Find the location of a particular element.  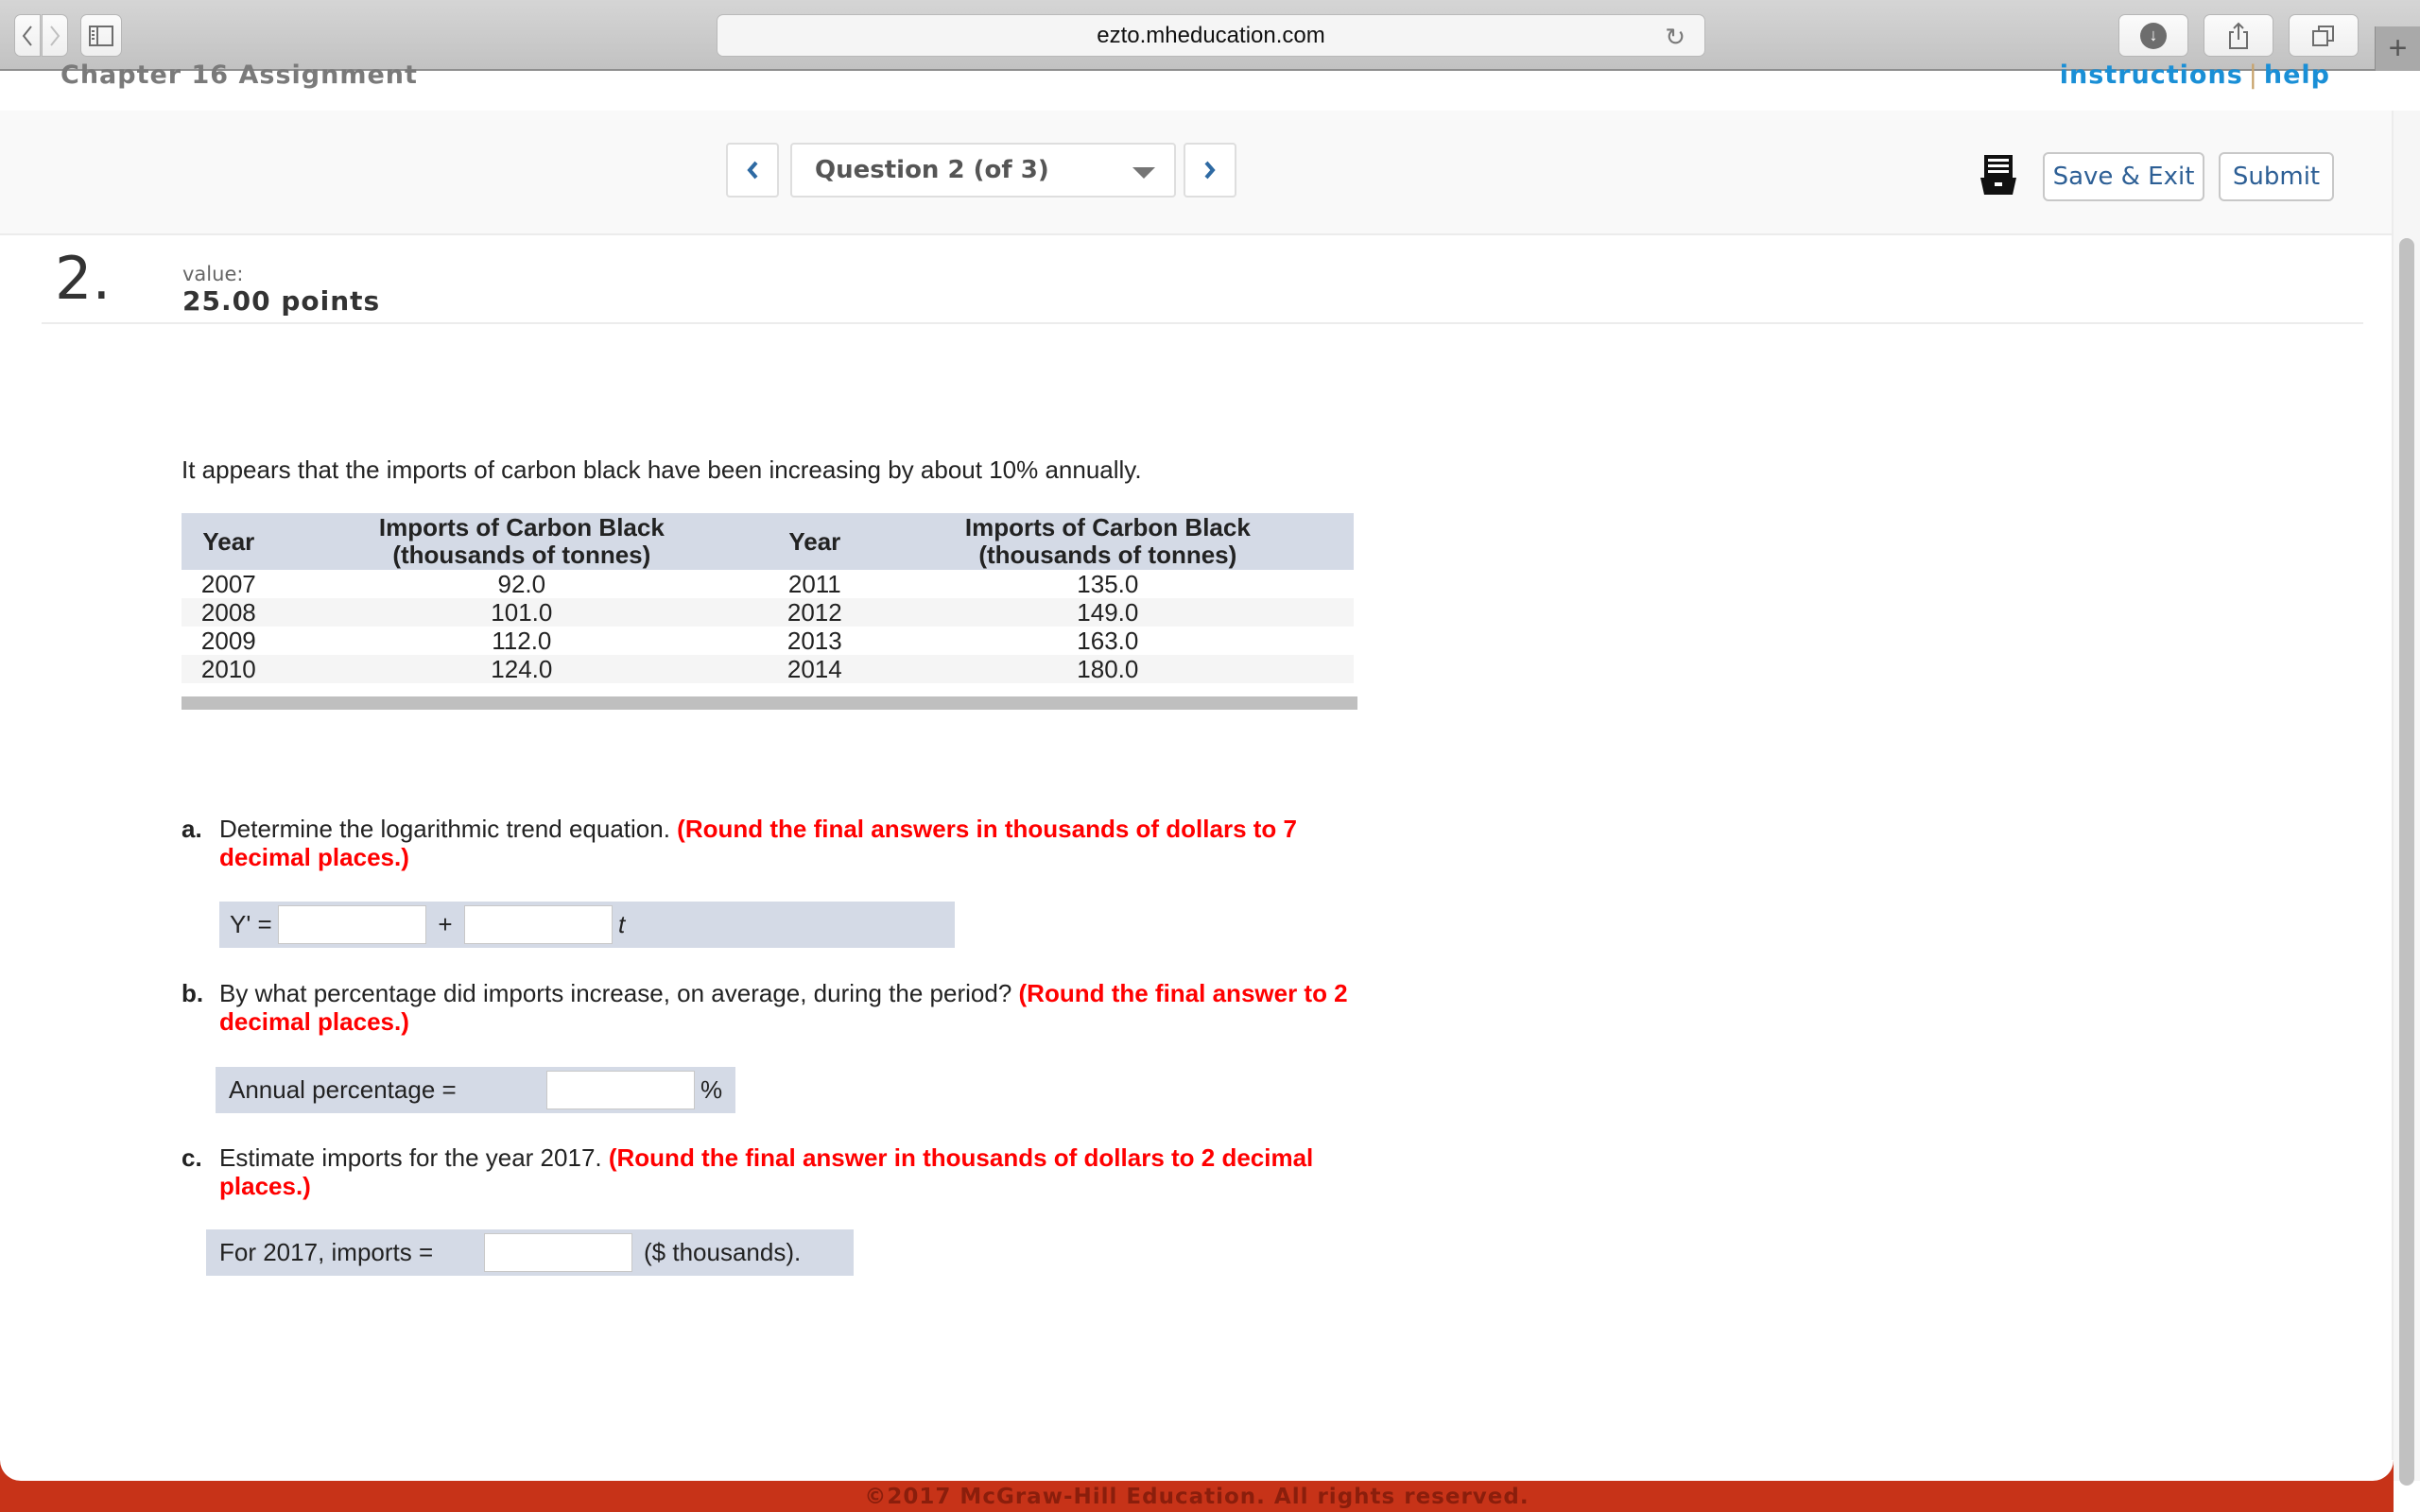

divider is located at coordinates (1203, 323).